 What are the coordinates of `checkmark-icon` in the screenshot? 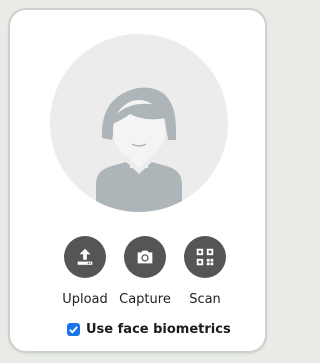 It's located at (73, 330).